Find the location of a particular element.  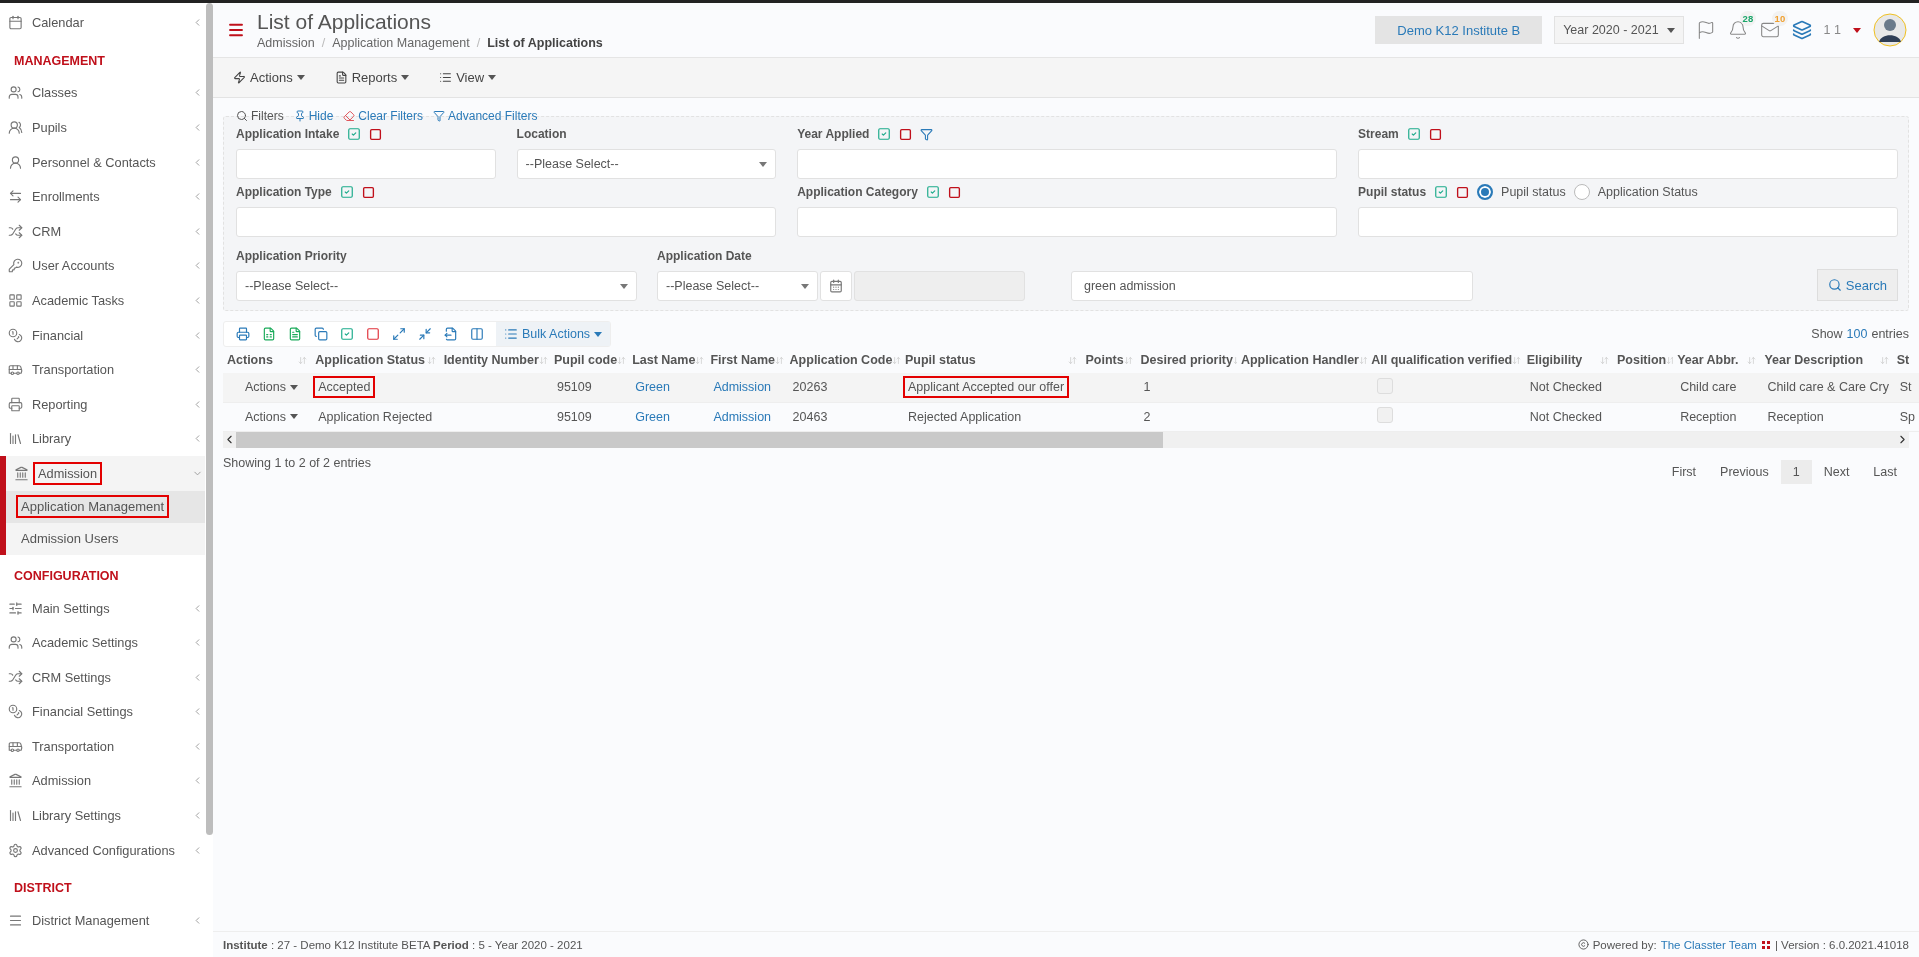

column-header: Application Handler is located at coordinates (1299, 360).